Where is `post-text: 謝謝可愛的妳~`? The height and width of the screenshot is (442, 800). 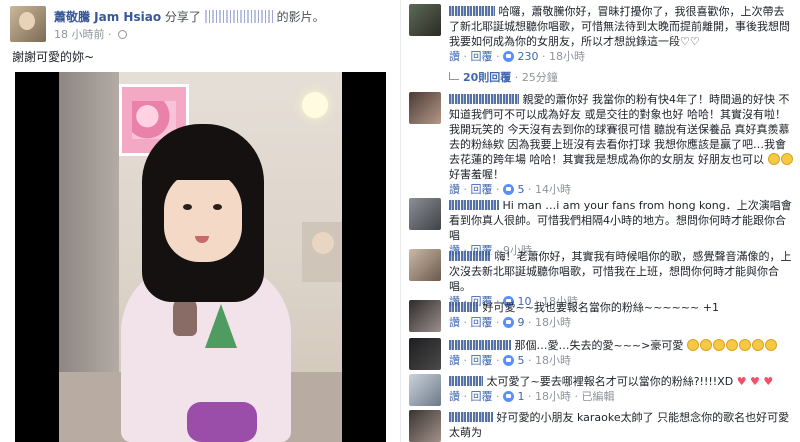
post-text: 謝謝可愛的妳~ is located at coordinates (53, 57).